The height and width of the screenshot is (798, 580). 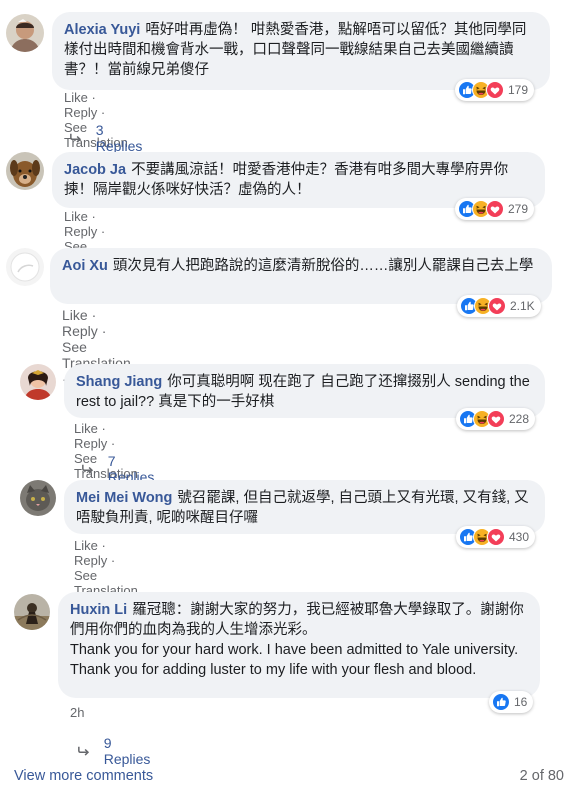 I want to click on reaction-count: 279, so click(x=518, y=209).